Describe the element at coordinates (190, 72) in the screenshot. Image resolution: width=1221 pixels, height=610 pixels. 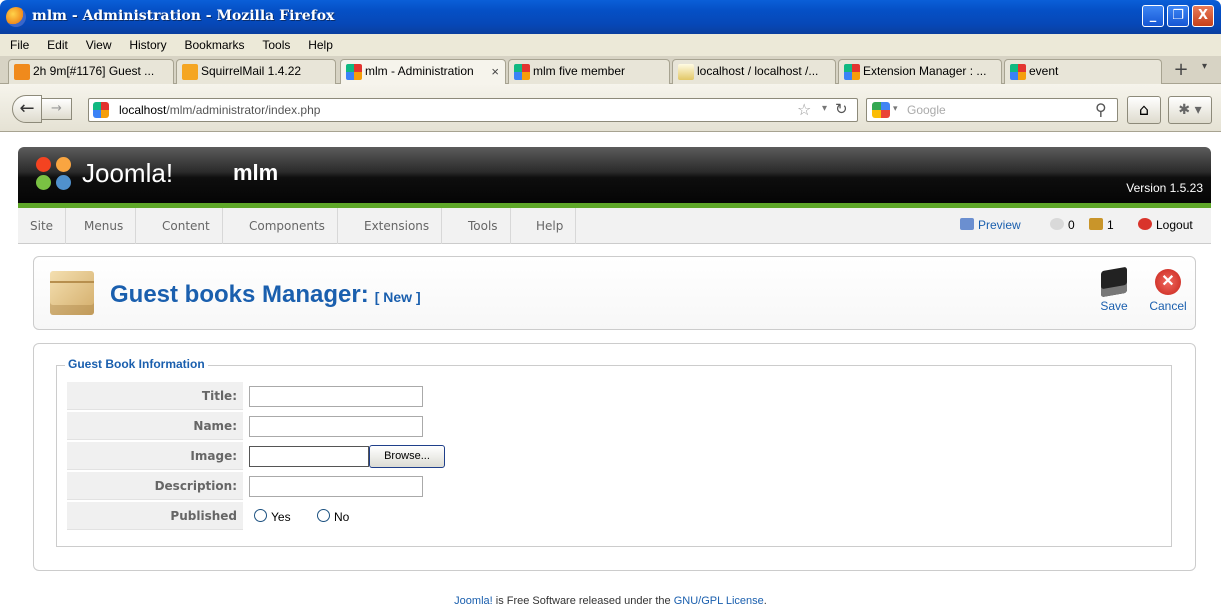
I see `cpanel-icon` at that location.